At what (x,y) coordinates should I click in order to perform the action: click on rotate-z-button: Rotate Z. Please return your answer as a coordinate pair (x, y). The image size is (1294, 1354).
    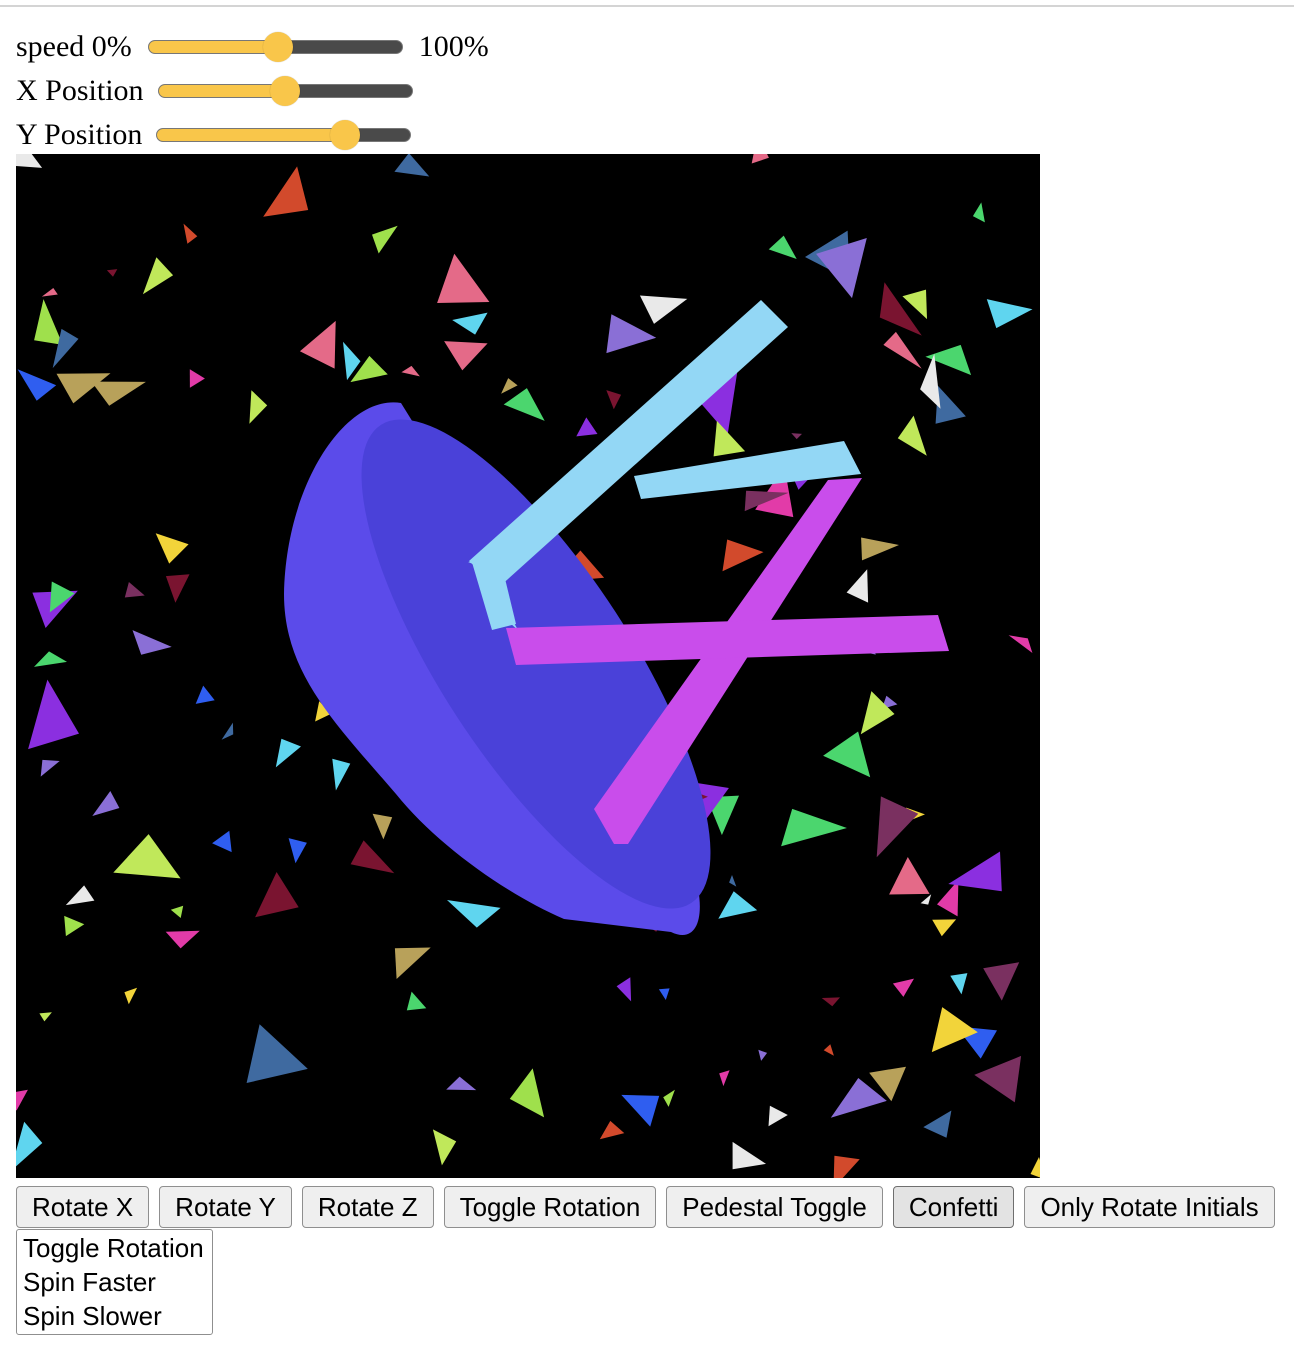
    Looking at the image, I should click on (367, 1207).